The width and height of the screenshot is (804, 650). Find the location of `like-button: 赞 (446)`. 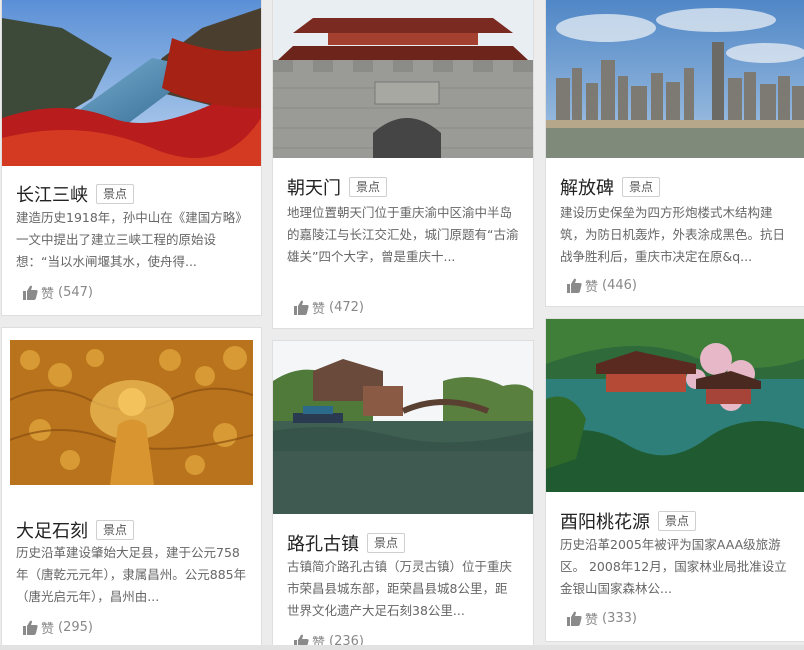

like-button: 赞 (446) is located at coordinates (601, 285).